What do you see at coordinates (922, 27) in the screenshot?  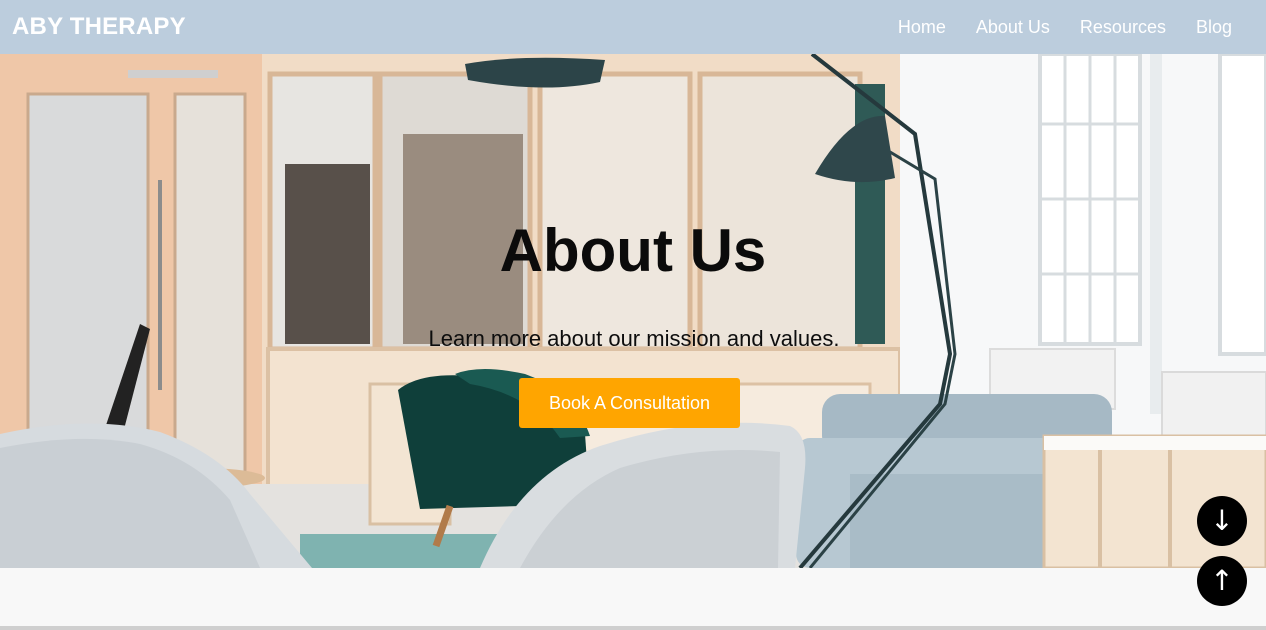 I see `nav-link-home: Home` at bounding box center [922, 27].